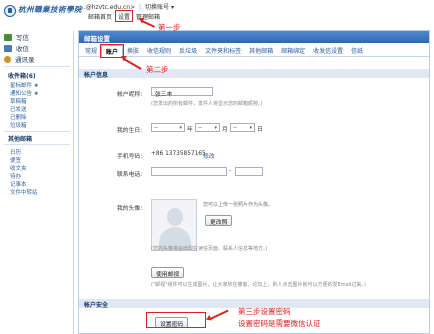  I want to click on nickname-label: 帐户昵称:, so click(130, 95).